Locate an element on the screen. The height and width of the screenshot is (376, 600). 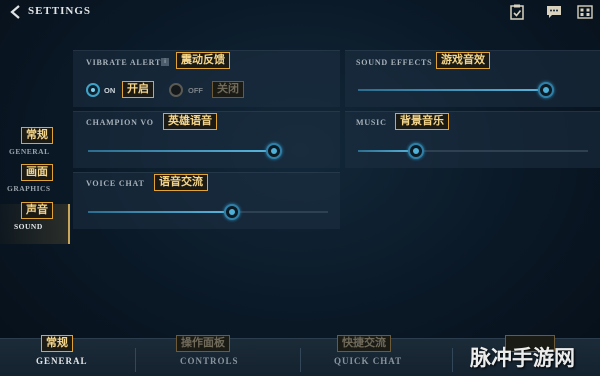
tab-controls: CONTROLS is located at coordinates (209, 361).